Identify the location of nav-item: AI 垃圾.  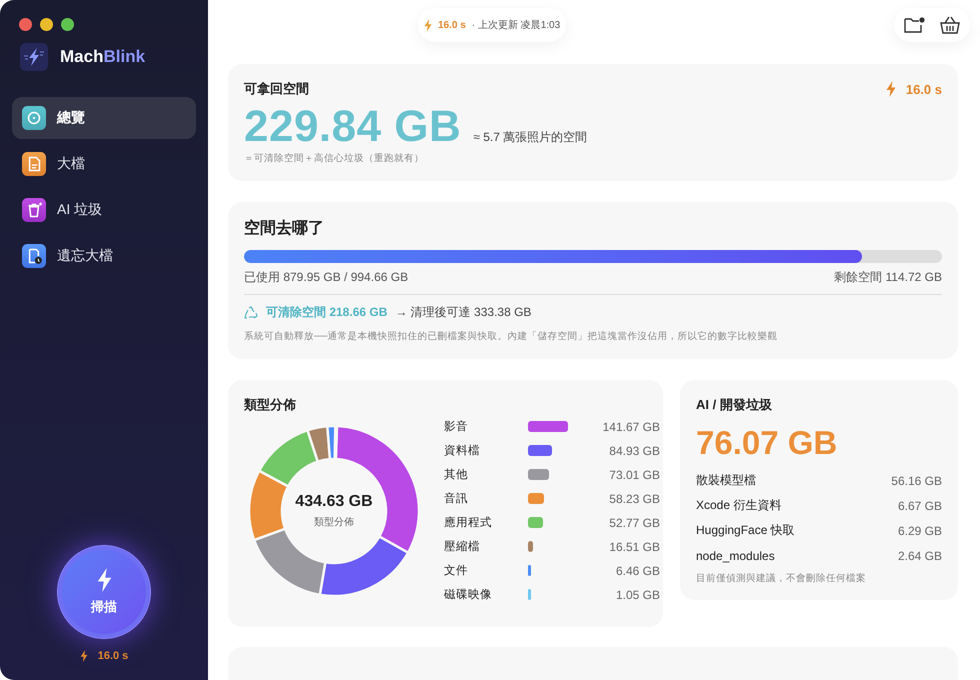
(104, 210).